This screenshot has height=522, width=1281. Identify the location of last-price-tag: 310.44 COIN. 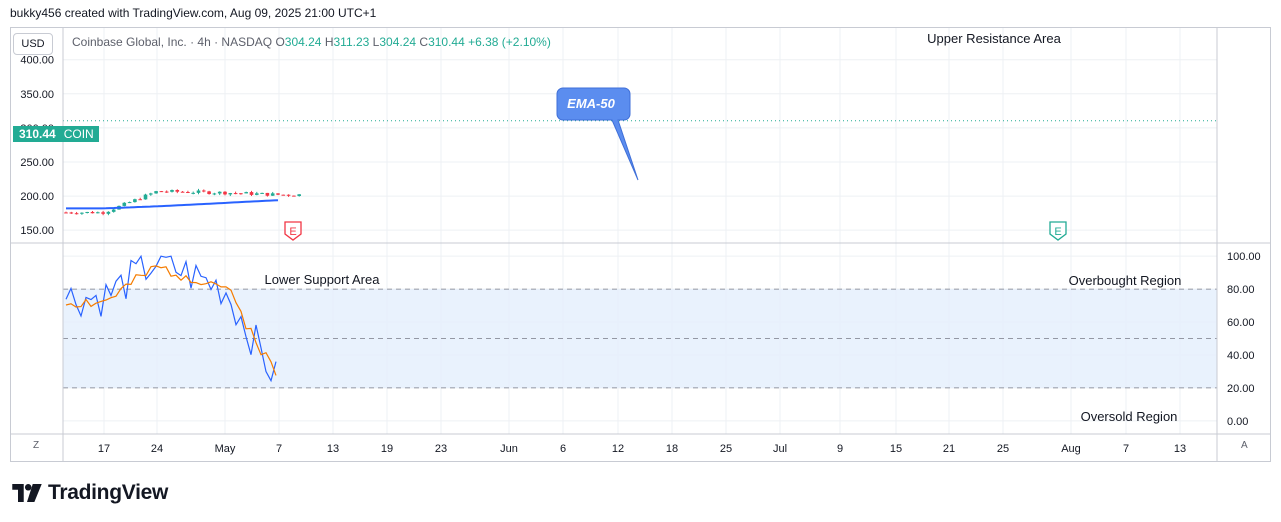
(56, 134).